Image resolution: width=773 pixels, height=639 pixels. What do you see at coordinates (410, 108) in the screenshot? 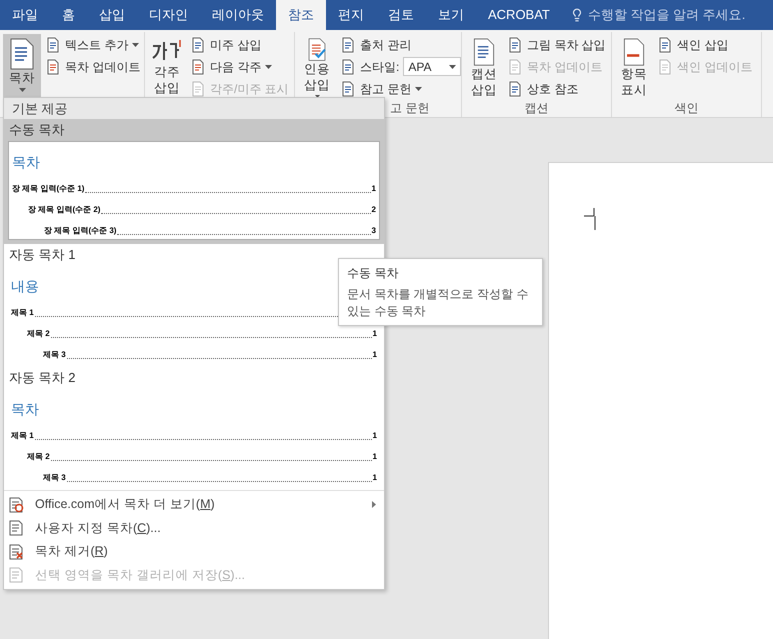
I see `group-label: 고 문헌` at bounding box center [410, 108].